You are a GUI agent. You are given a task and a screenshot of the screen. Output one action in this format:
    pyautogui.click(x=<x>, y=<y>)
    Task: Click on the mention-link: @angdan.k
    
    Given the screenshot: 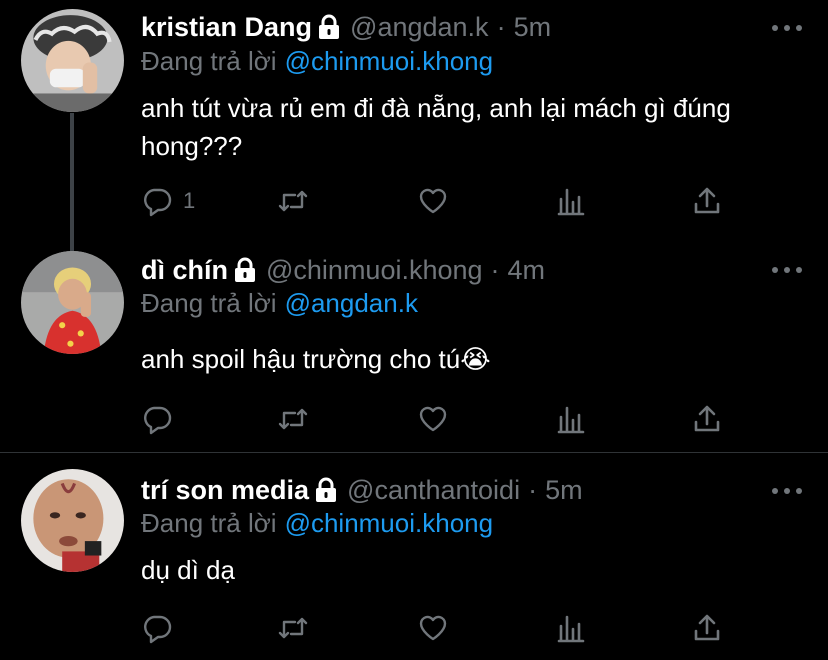 What is the action you would take?
    pyautogui.click(x=351, y=303)
    